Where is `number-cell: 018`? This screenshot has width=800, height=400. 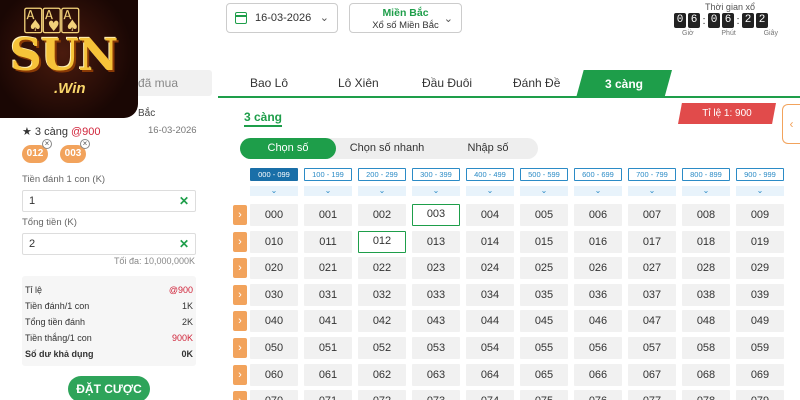 number-cell: 018 is located at coordinates (706, 241).